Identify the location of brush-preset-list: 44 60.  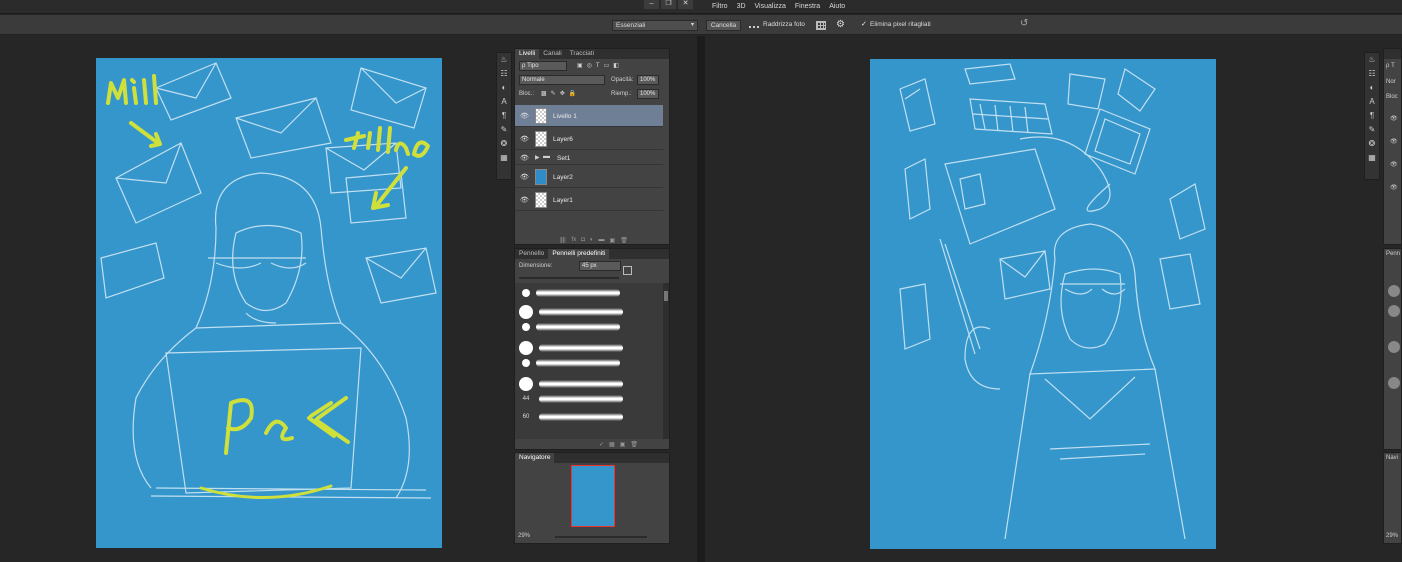
(589, 361).